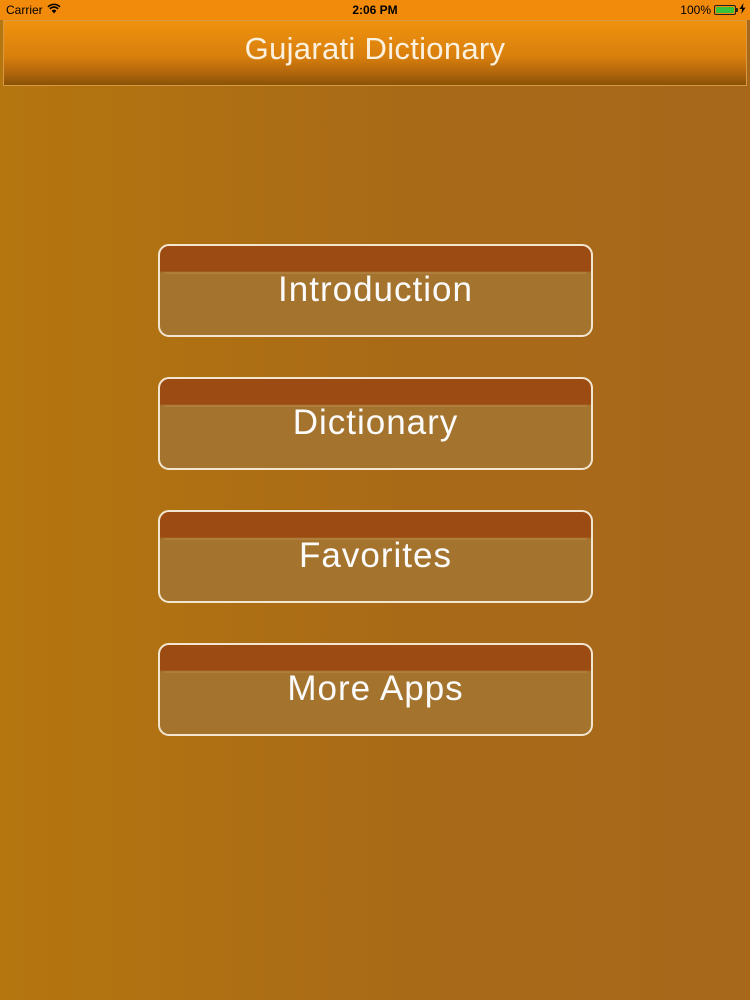  What do you see at coordinates (695, 10) in the screenshot?
I see `battery-percent: 100%` at bounding box center [695, 10].